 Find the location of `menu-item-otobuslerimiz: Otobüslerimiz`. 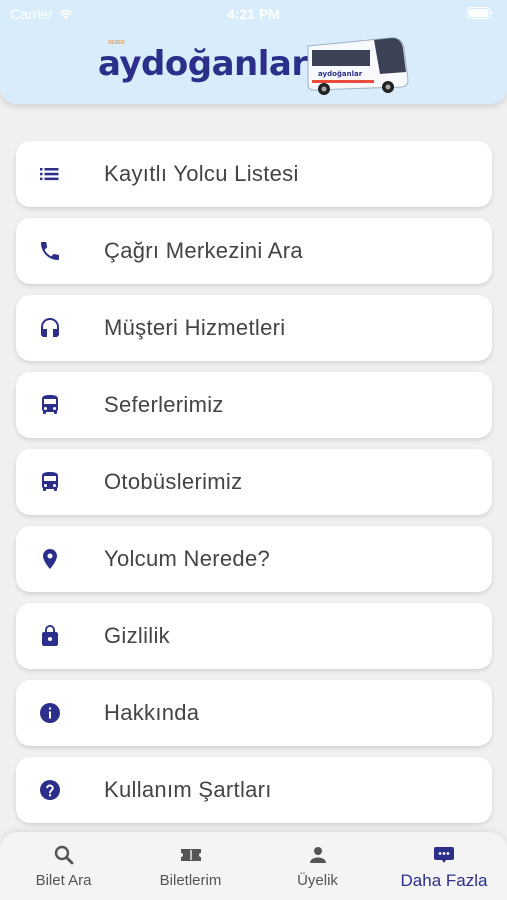

menu-item-otobuslerimiz: Otobüslerimiz is located at coordinates (254, 482).